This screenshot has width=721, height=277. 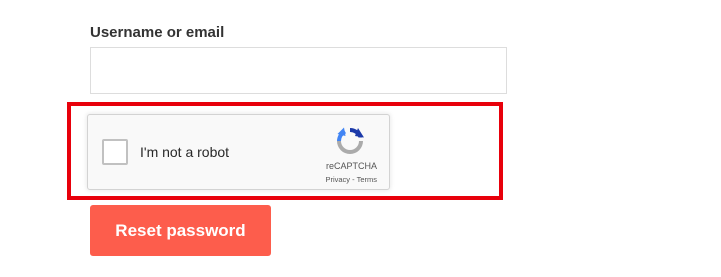 What do you see at coordinates (351, 166) in the screenshot?
I see `recaptcha-brand: reCAPTCHA` at bounding box center [351, 166].